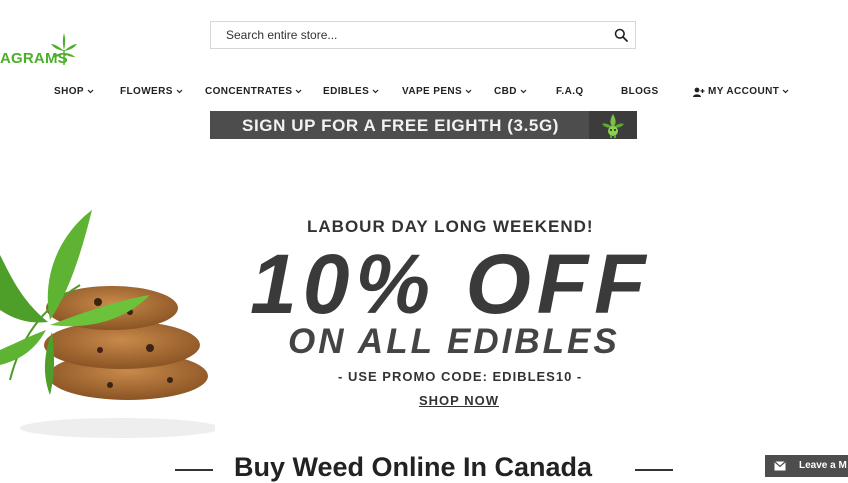  I want to click on nav-label: F.A.Q, so click(570, 91).